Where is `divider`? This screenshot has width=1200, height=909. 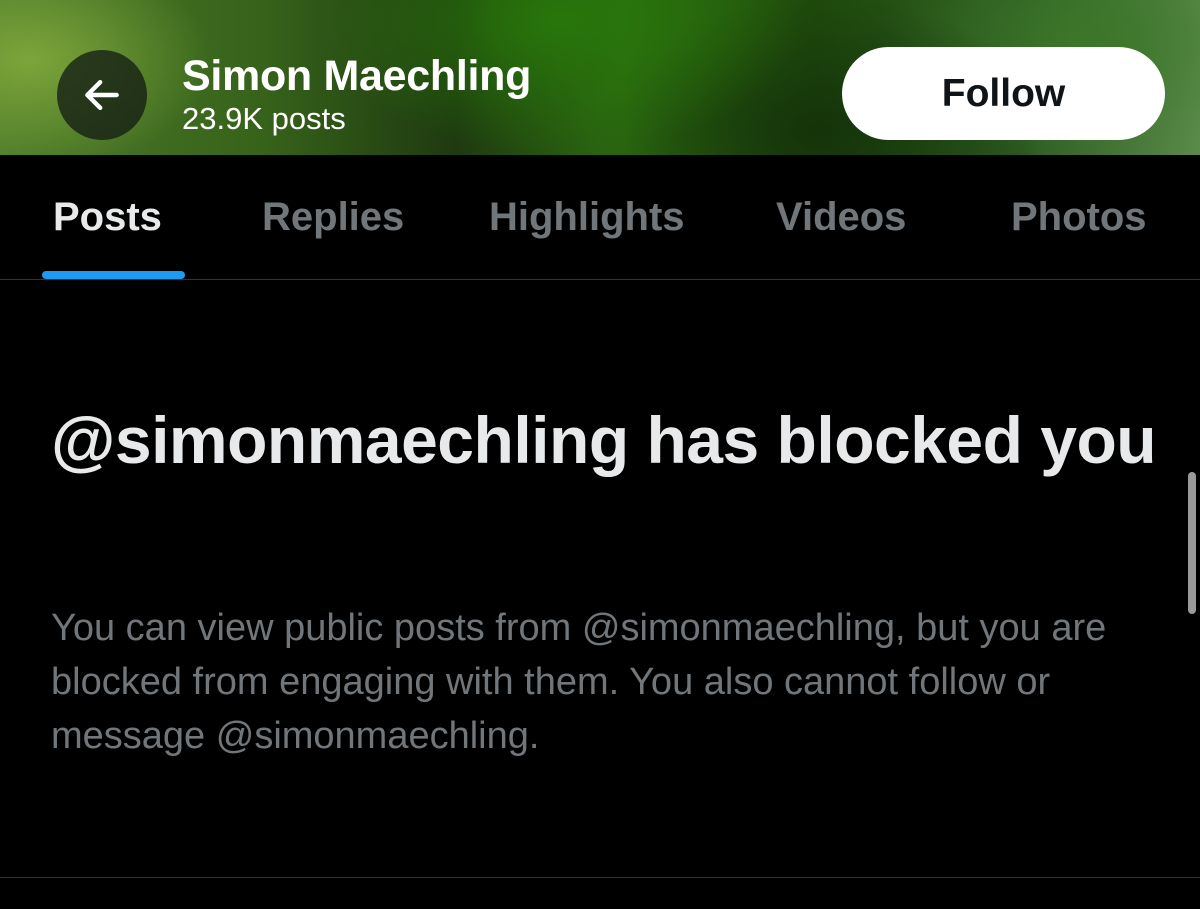
divider is located at coordinates (600, 877).